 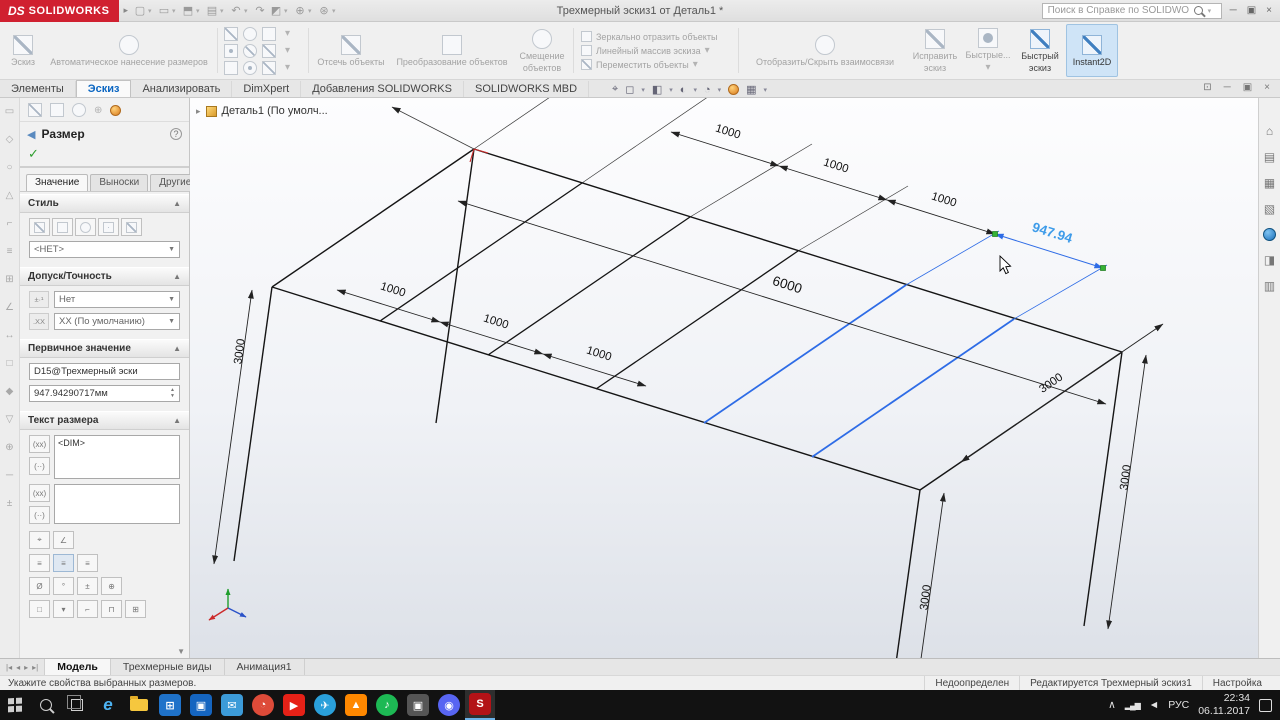 What do you see at coordinates (236, 11) in the screenshot?
I see `undo-icon: ↶` at bounding box center [236, 11].